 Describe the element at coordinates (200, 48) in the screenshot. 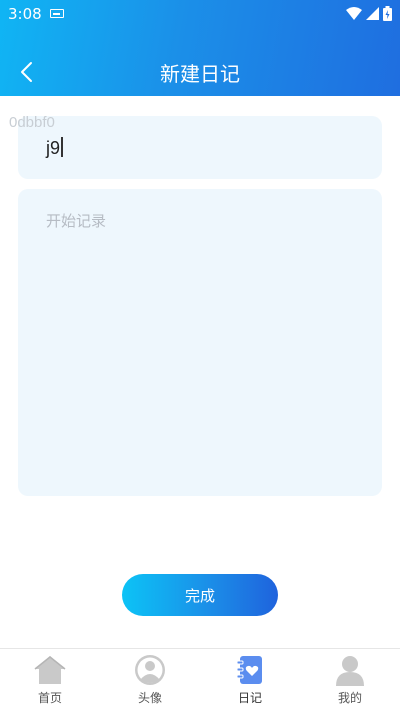

I see `header-bar: 3:08 新建日记` at that location.